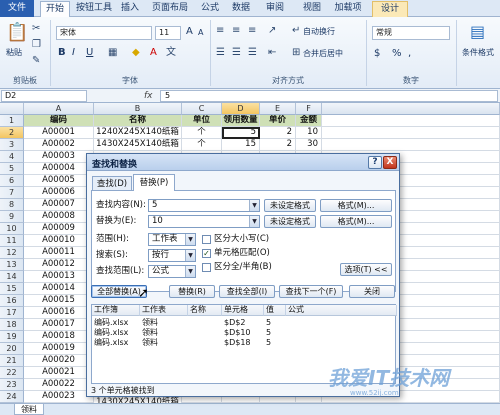 The width and height of the screenshot is (500, 415). Describe the element at coordinates (375, 162) in the screenshot. I see `help-icon: ?` at that location.